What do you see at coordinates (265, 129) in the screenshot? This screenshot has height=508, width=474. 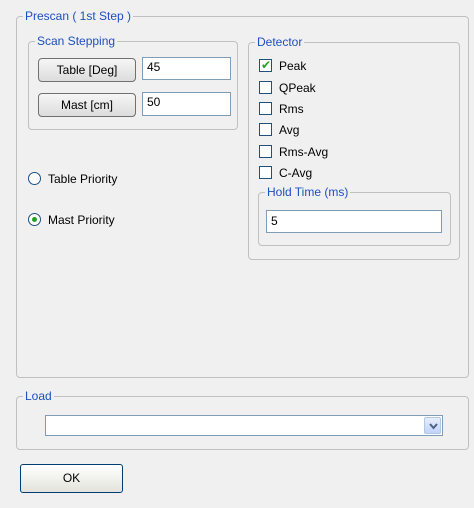 I see `avg-checkbox` at bounding box center [265, 129].